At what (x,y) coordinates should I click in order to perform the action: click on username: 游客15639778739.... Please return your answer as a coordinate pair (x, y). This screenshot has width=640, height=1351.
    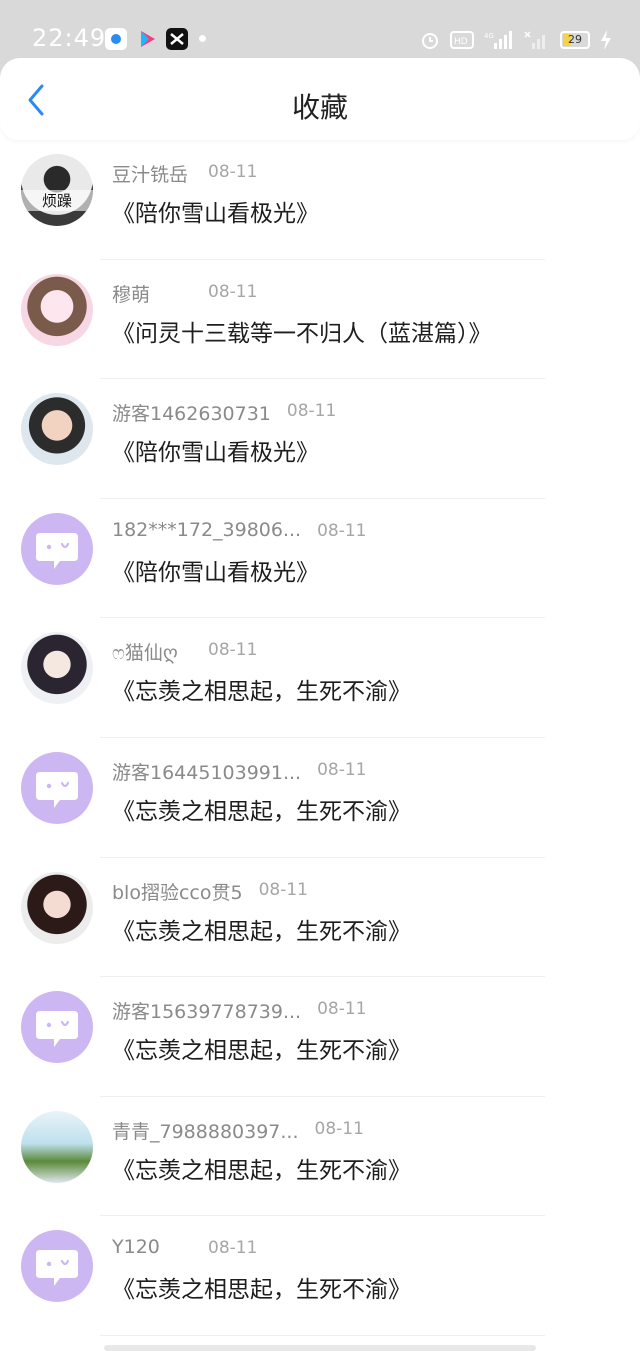
    Looking at the image, I should click on (206, 1010).